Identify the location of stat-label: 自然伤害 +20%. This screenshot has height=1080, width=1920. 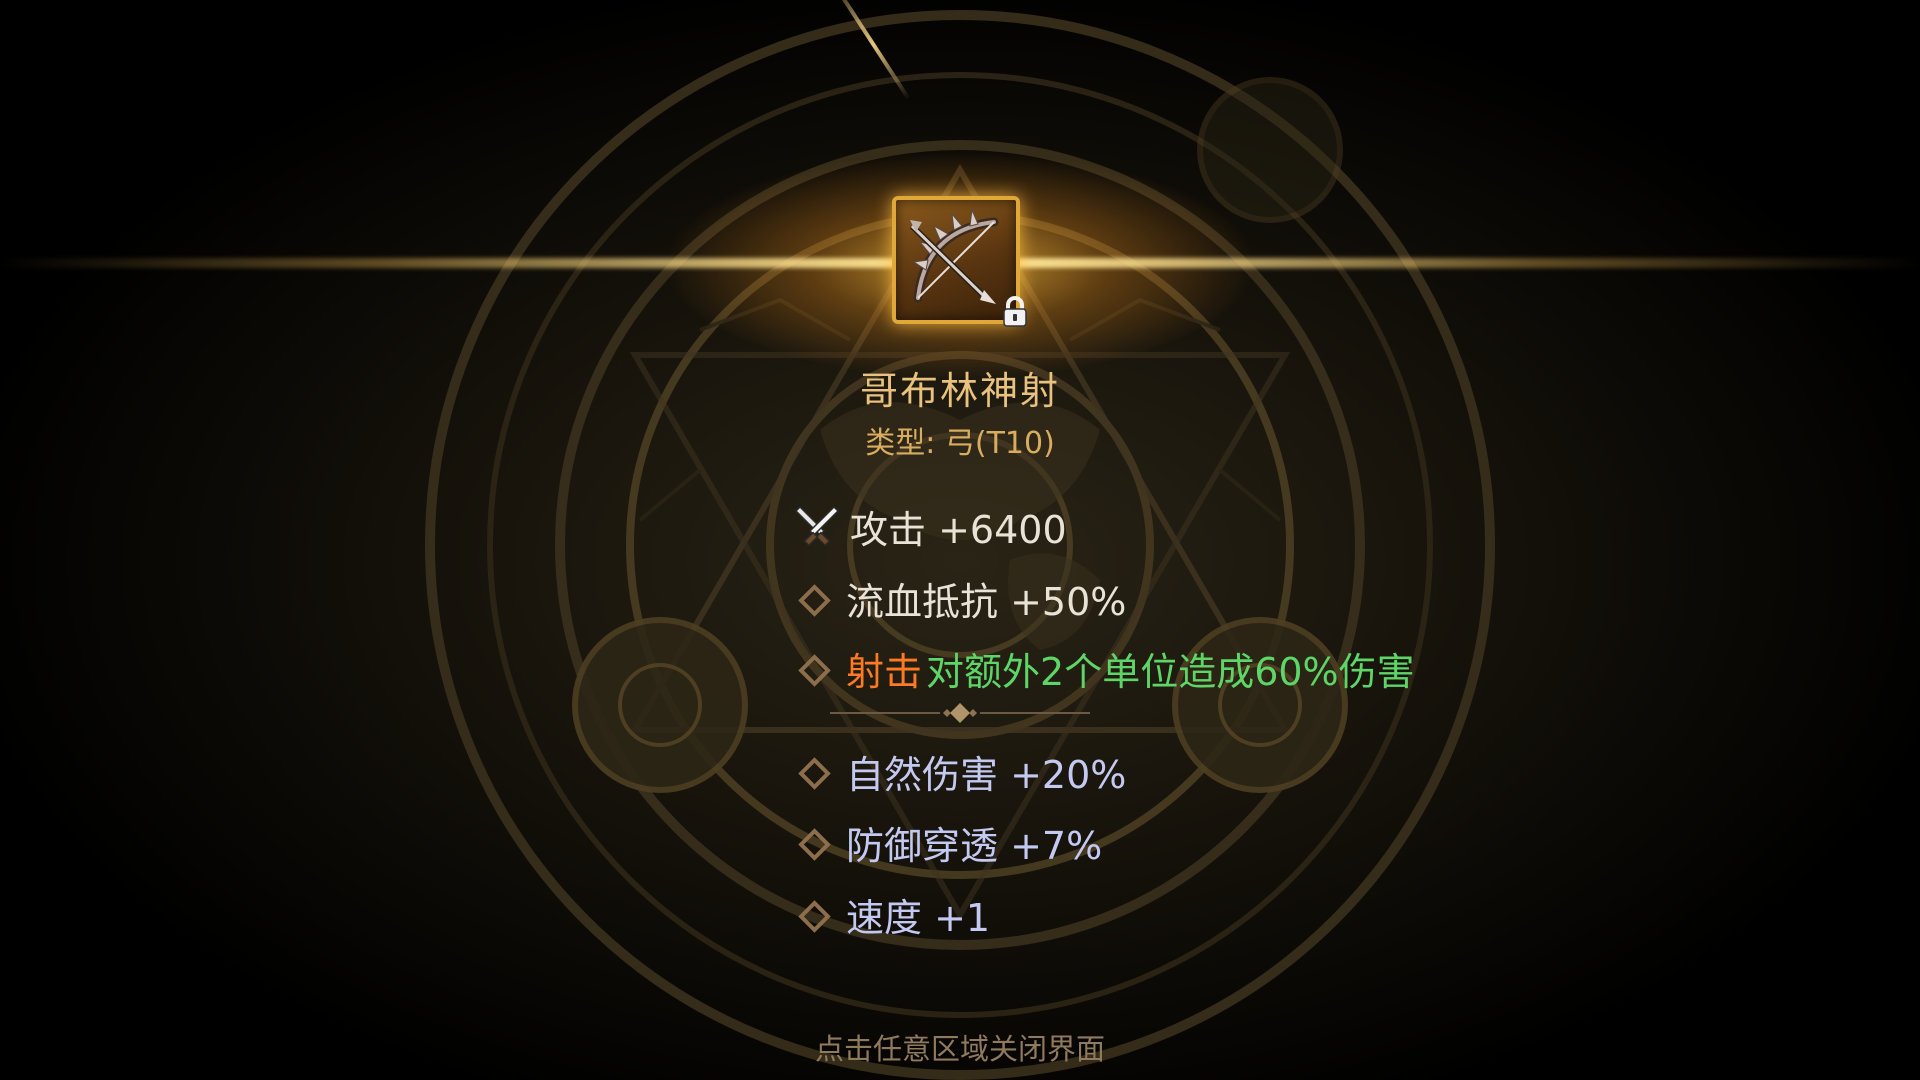
(986, 774).